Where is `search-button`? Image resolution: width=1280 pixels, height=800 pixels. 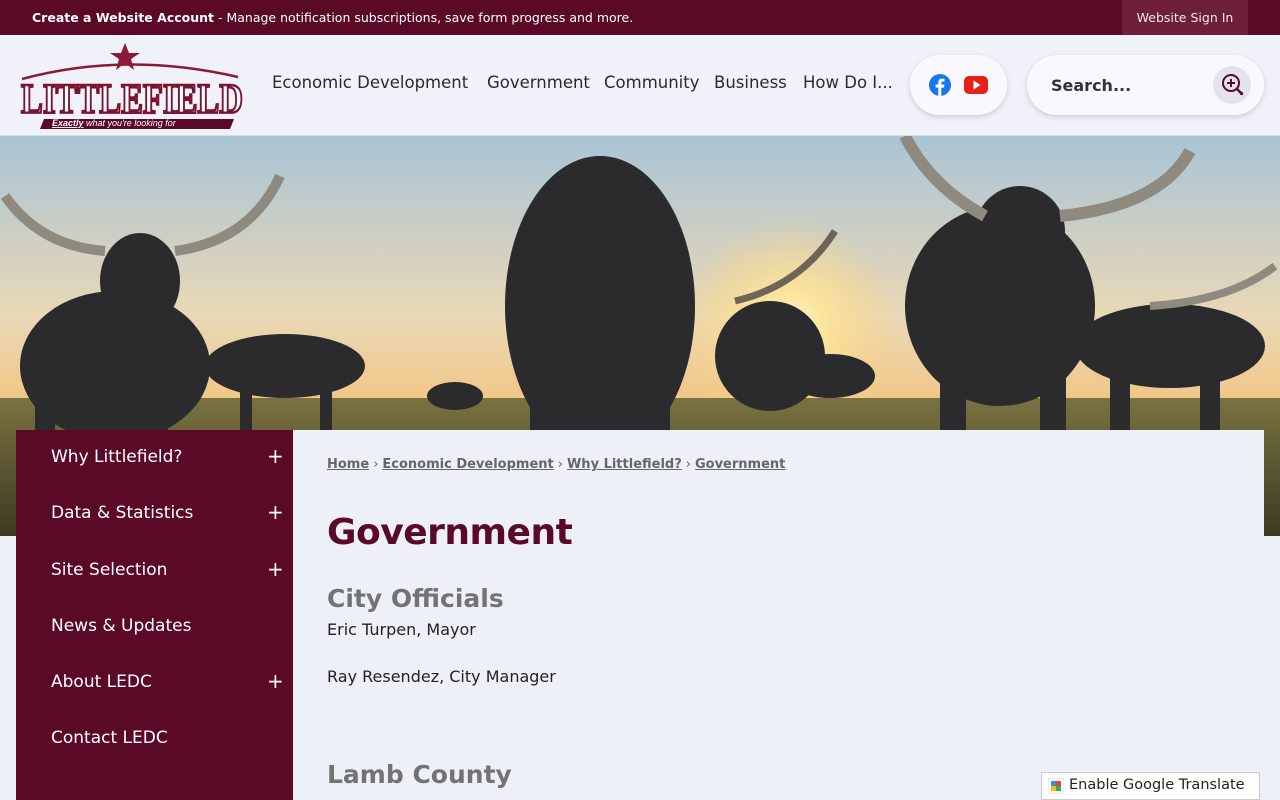 search-button is located at coordinates (1232, 85).